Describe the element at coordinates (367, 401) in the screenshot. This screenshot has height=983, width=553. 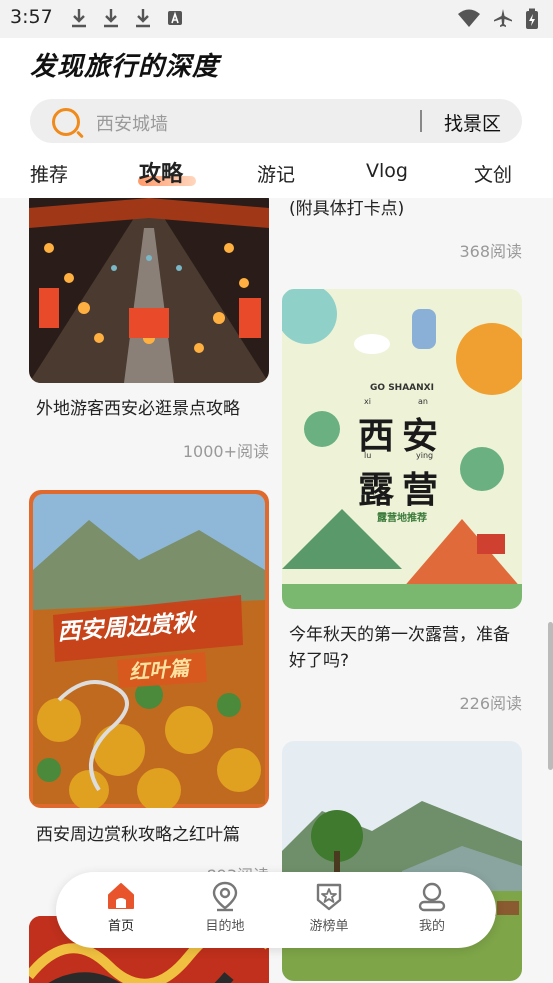
I see `cover-pinyin: xi` at that location.